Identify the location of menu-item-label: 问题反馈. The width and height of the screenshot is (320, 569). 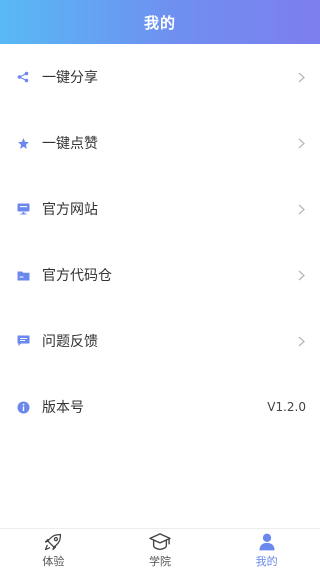
(70, 342).